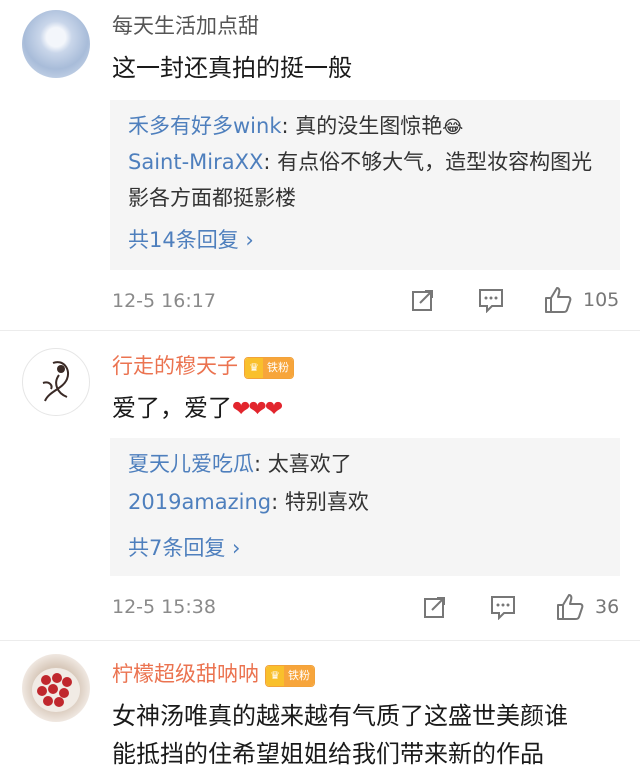  I want to click on like-count: 105, so click(601, 300).